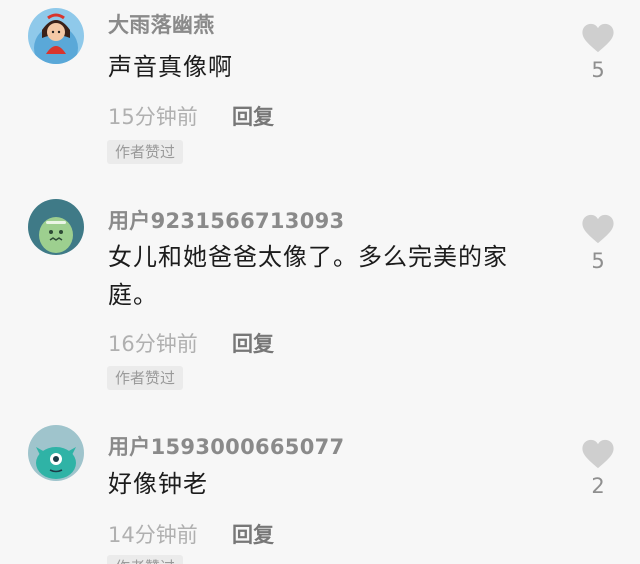 The height and width of the screenshot is (564, 640). What do you see at coordinates (598, 486) in the screenshot?
I see `like-count: 2` at bounding box center [598, 486].